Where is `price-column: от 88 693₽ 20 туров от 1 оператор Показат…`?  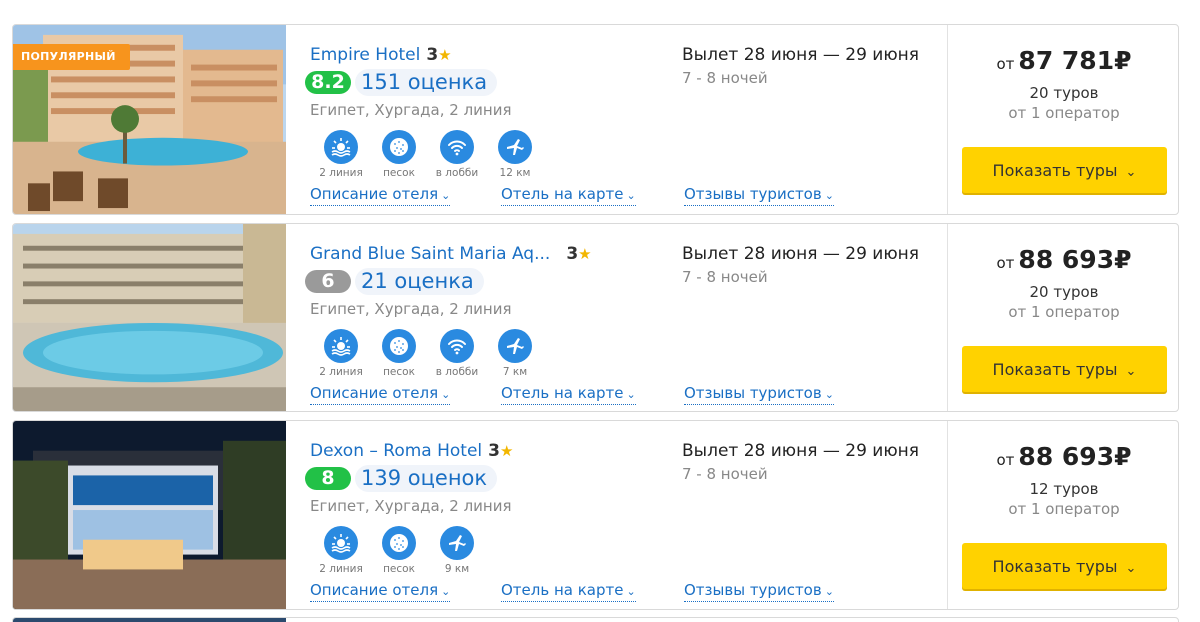 price-column: от 88 693₽ 20 туров от 1 оператор Показат… is located at coordinates (1062, 317).